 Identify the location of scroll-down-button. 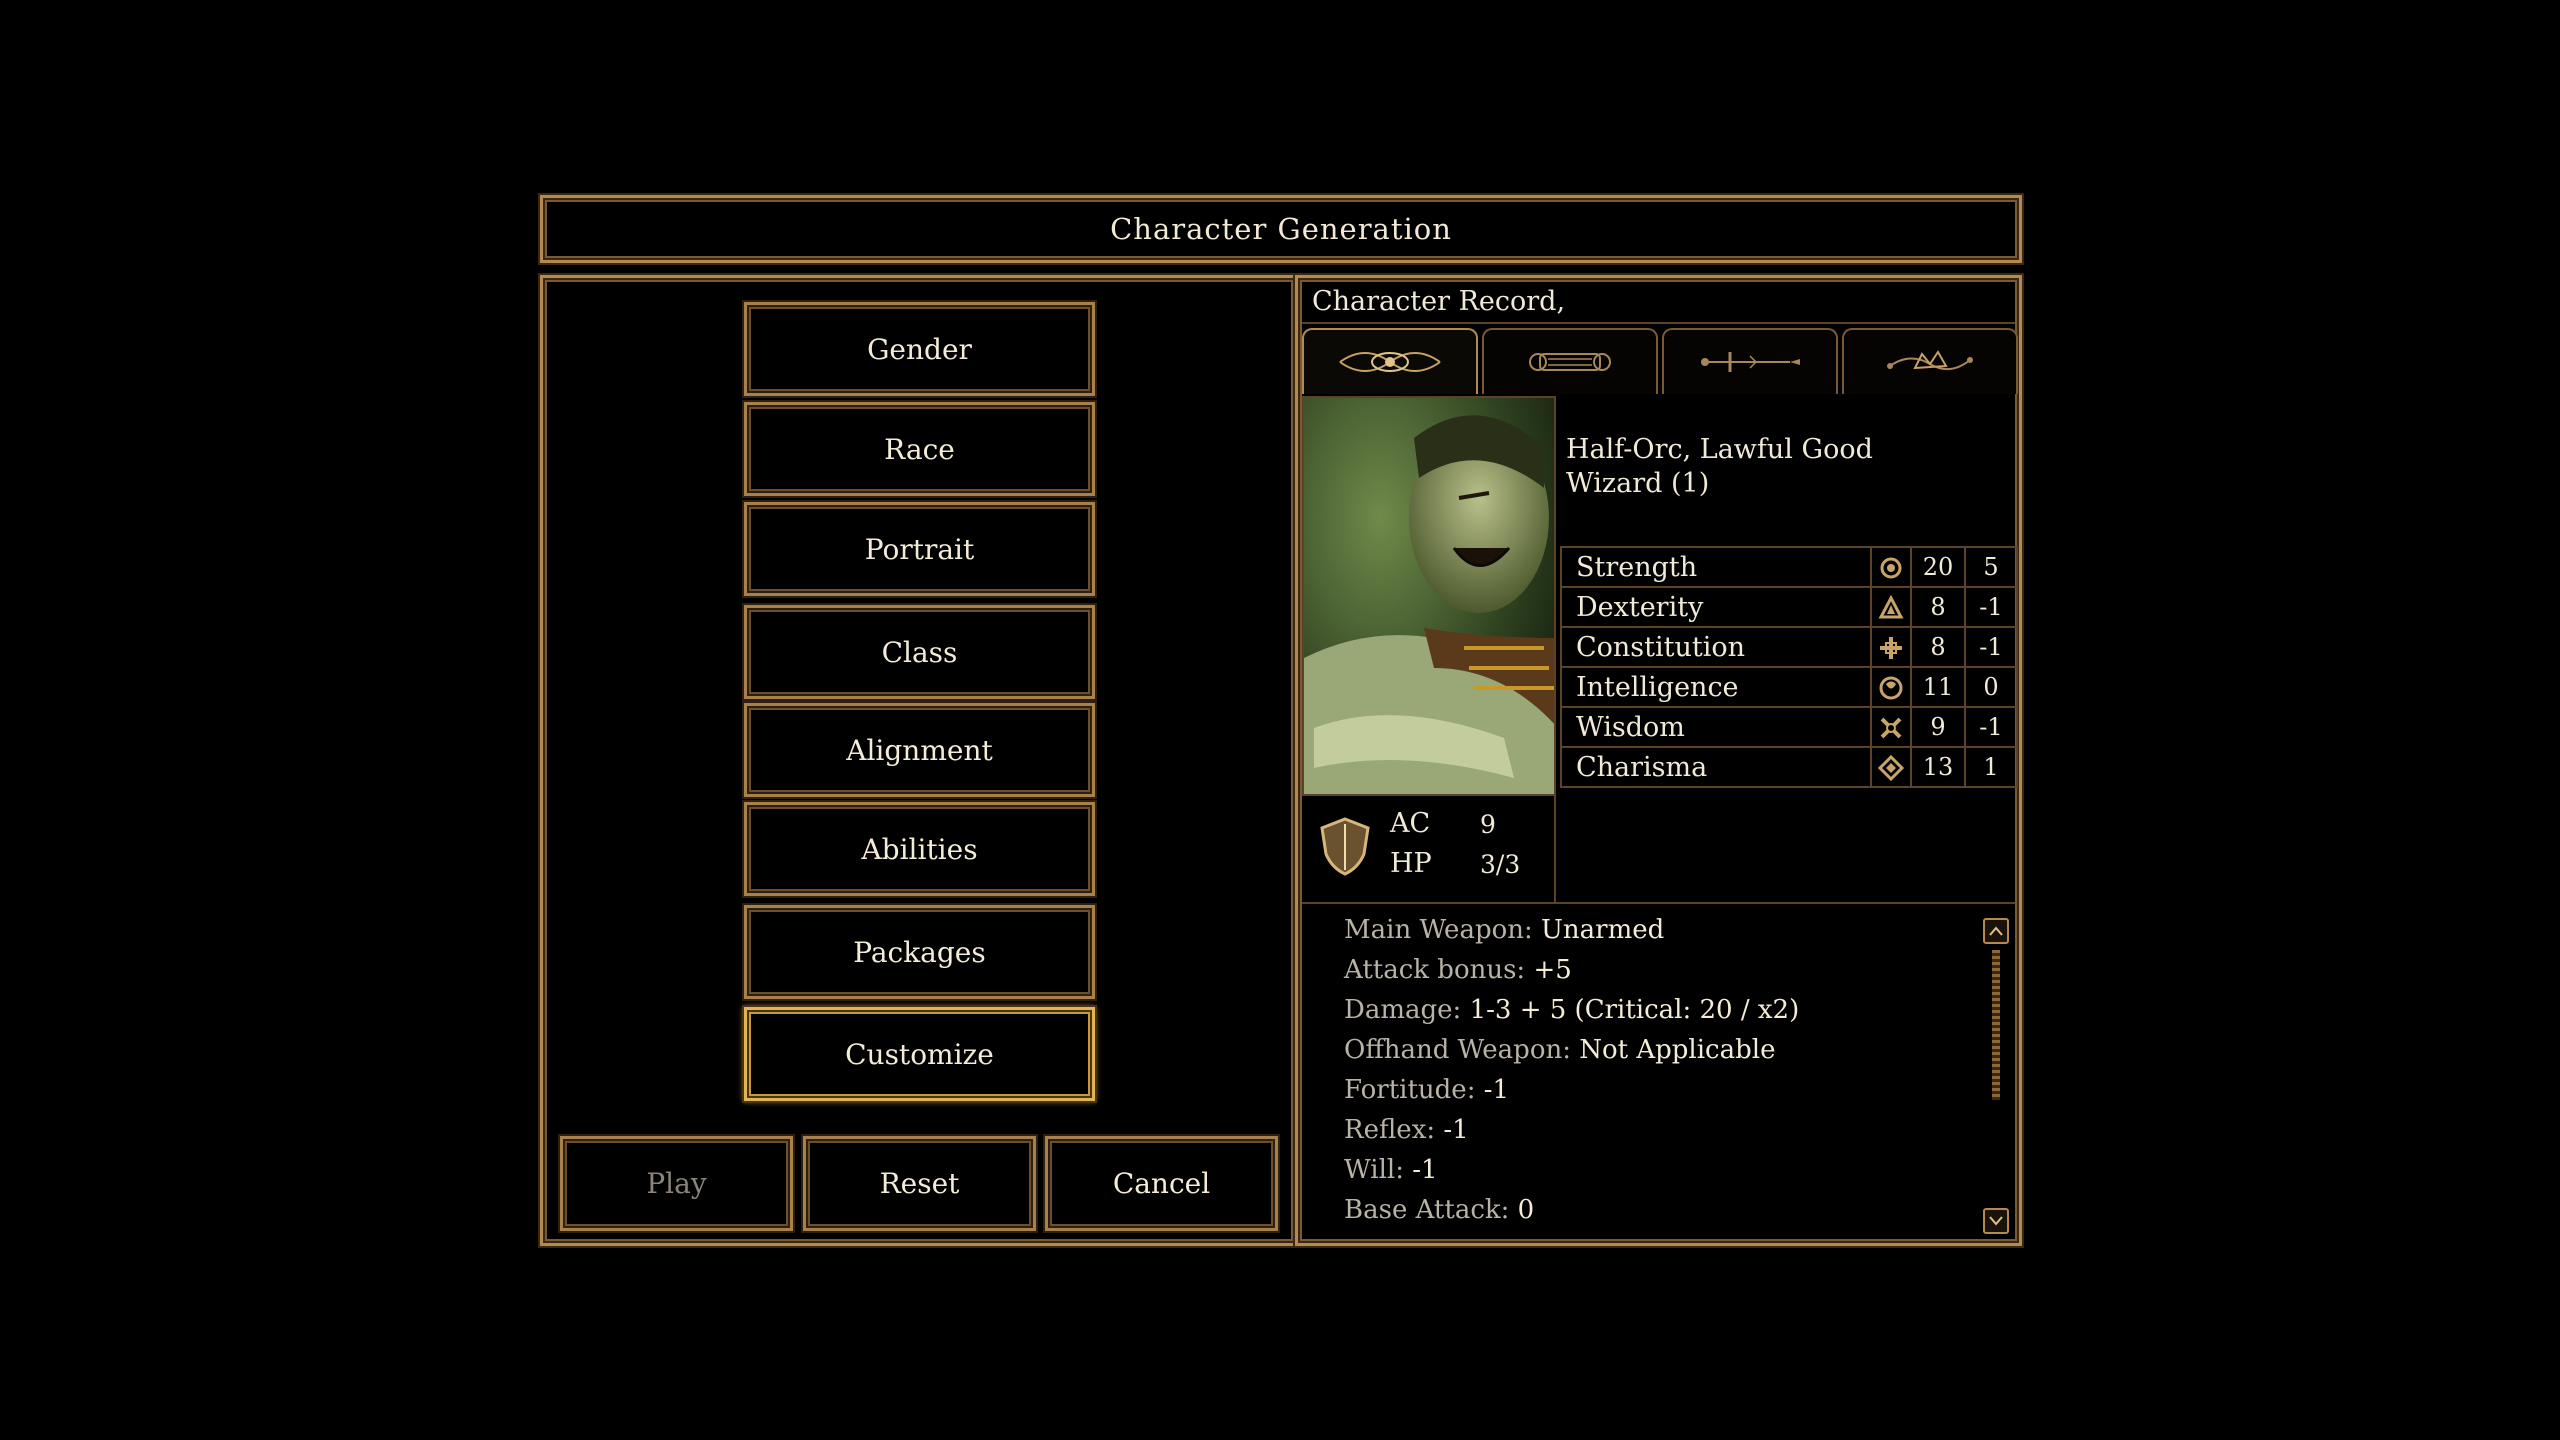
(1996, 1221).